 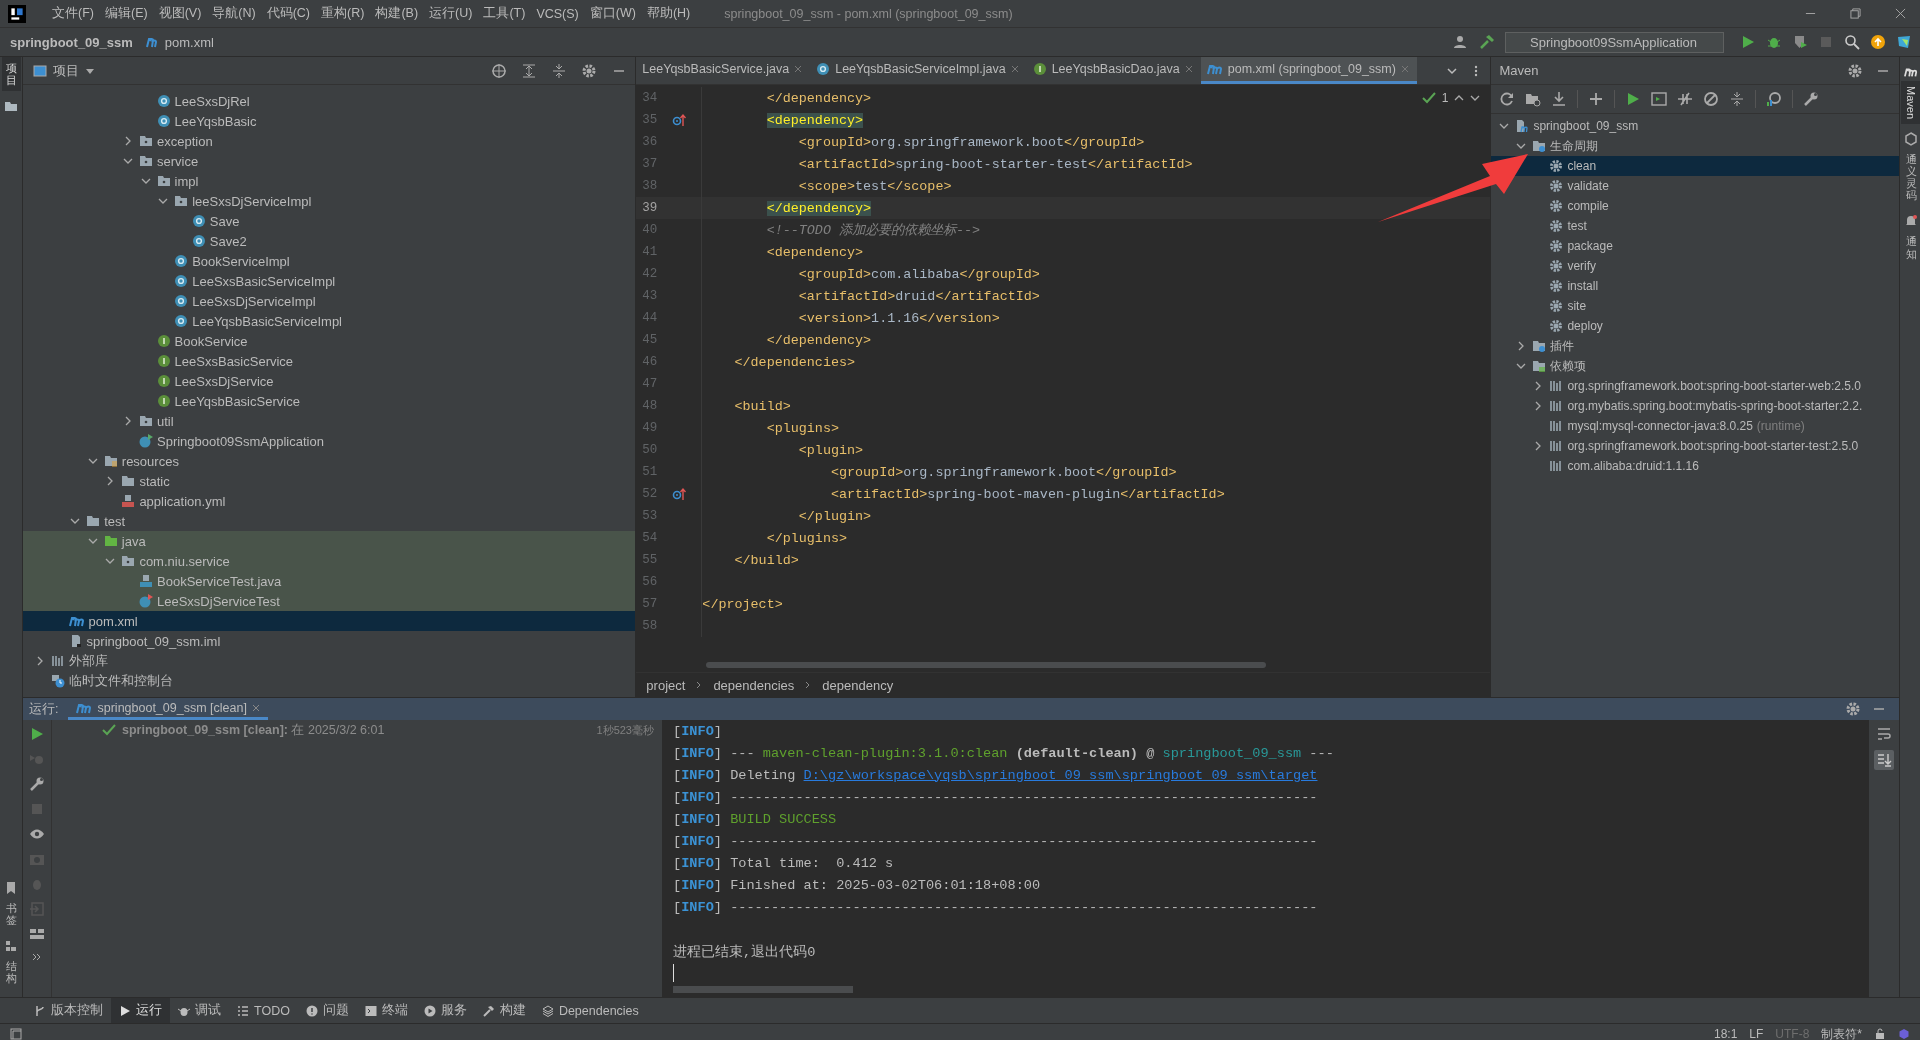 I want to click on side-tab: 项目, so click(x=11, y=74).